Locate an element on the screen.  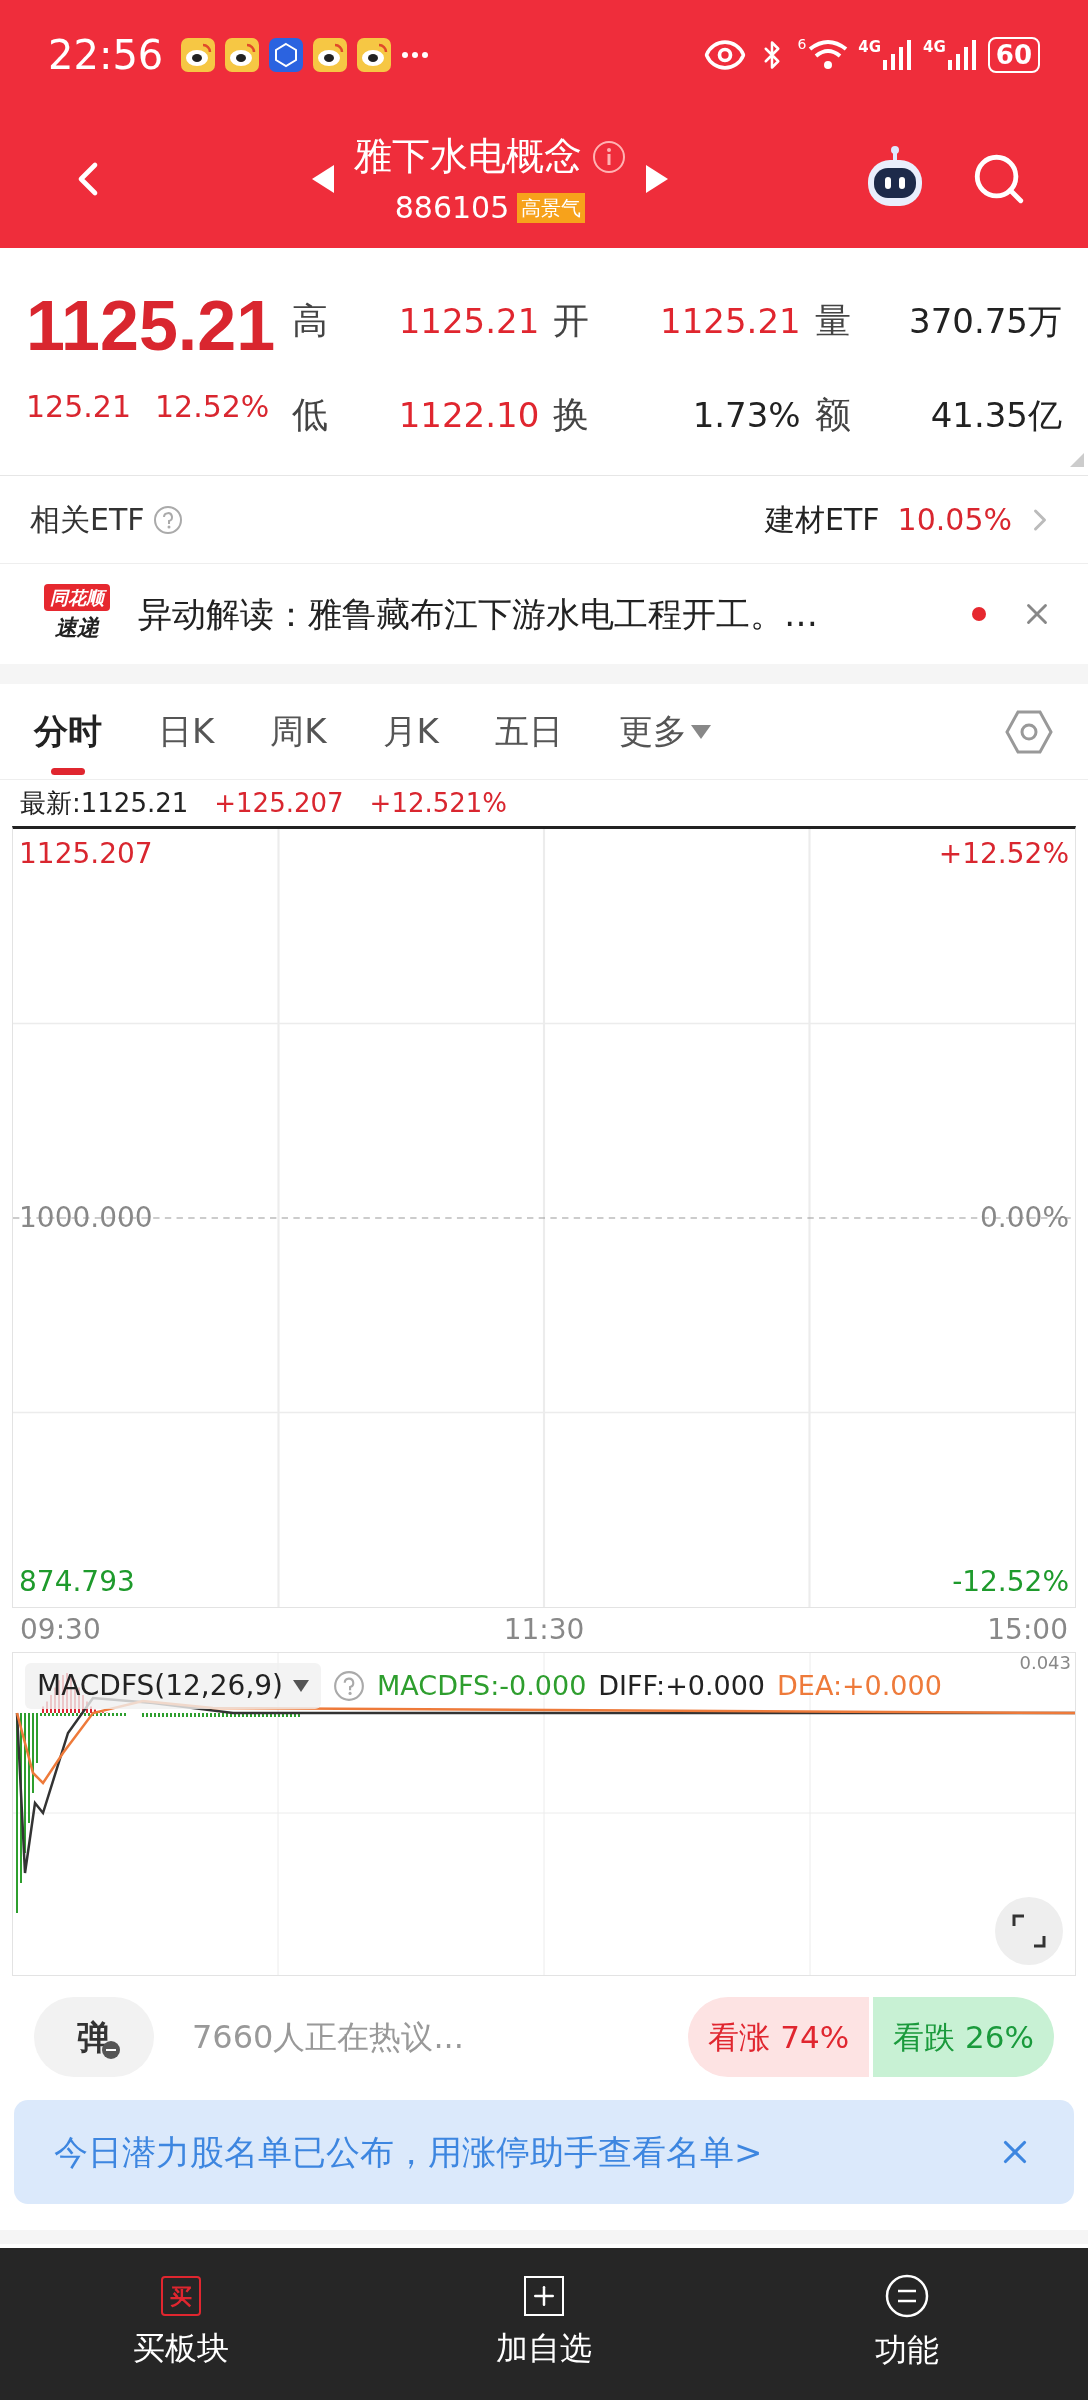
etf-name: 建材ETF is located at coordinates (822, 520).